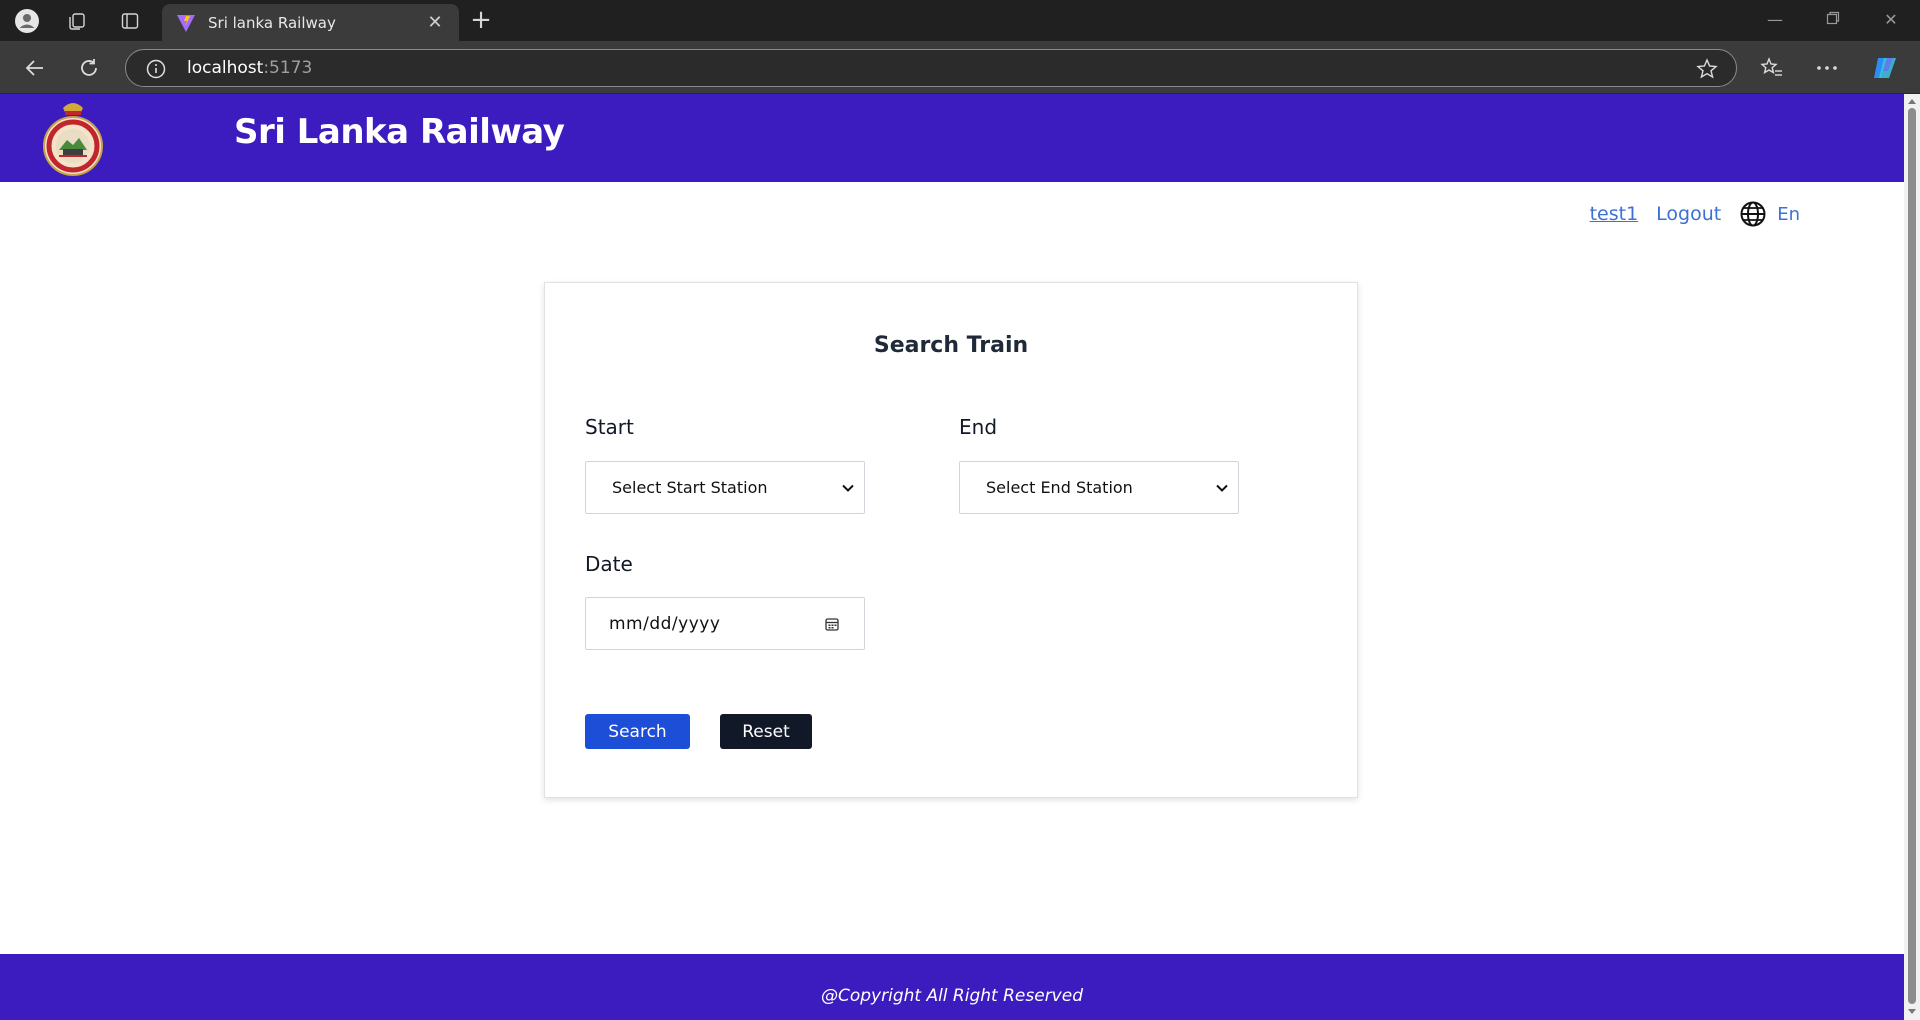 The height and width of the screenshot is (1020, 1920). What do you see at coordinates (1912, 1012) in the screenshot?
I see `scroll-down-icon` at bounding box center [1912, 1012].